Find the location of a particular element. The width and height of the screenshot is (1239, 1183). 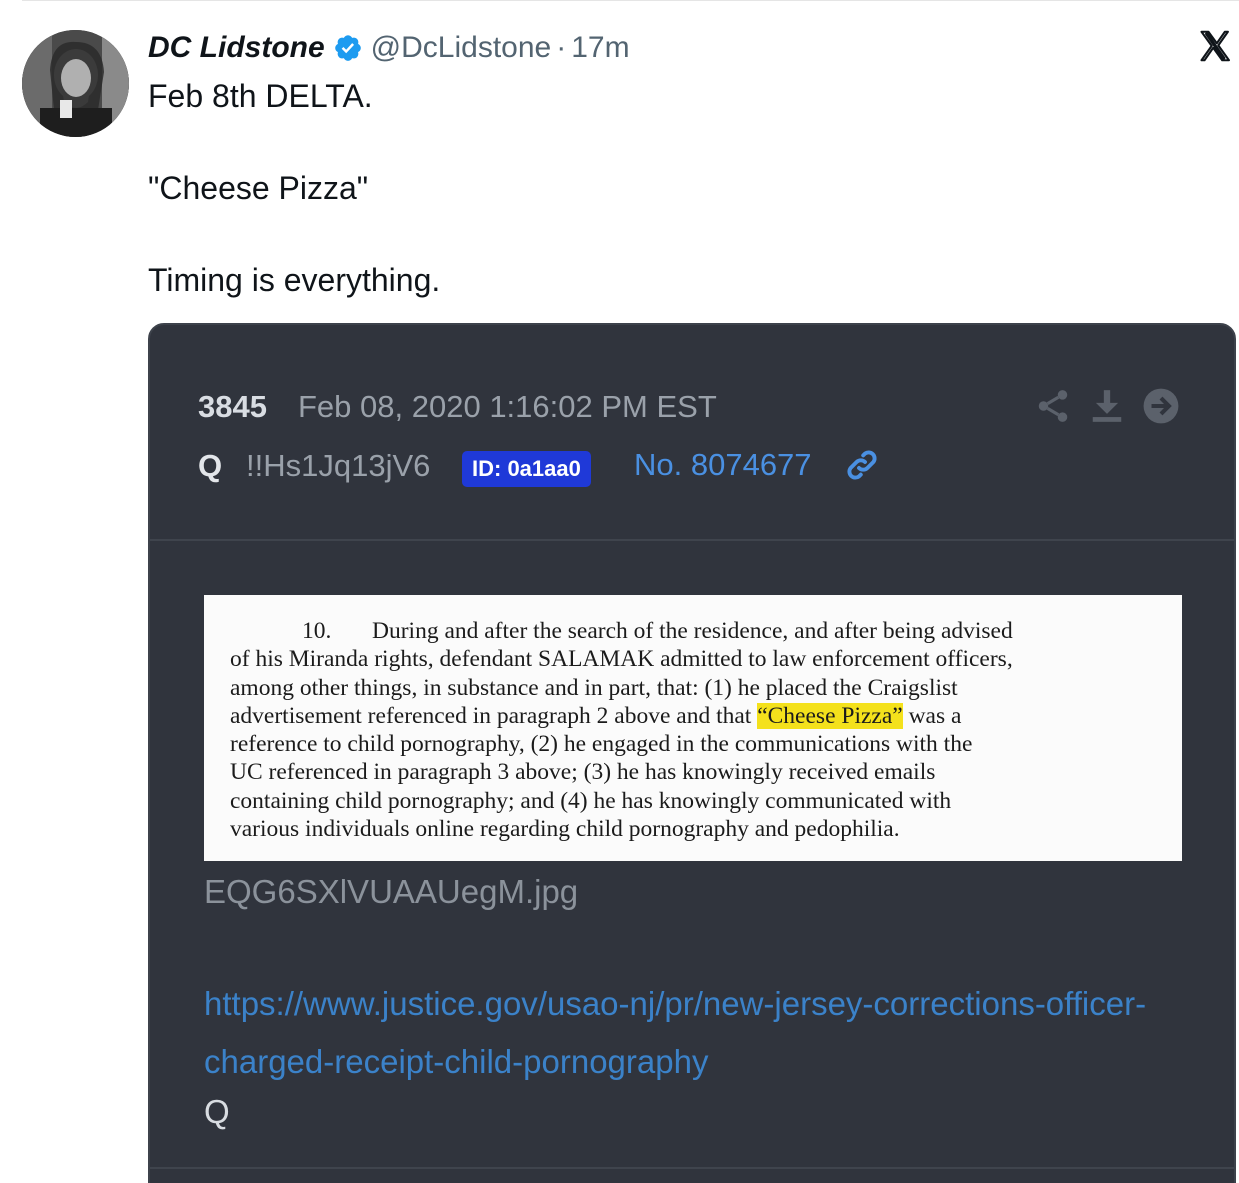

author-handle: @DcLidstone is located at coordinates (461, 48).